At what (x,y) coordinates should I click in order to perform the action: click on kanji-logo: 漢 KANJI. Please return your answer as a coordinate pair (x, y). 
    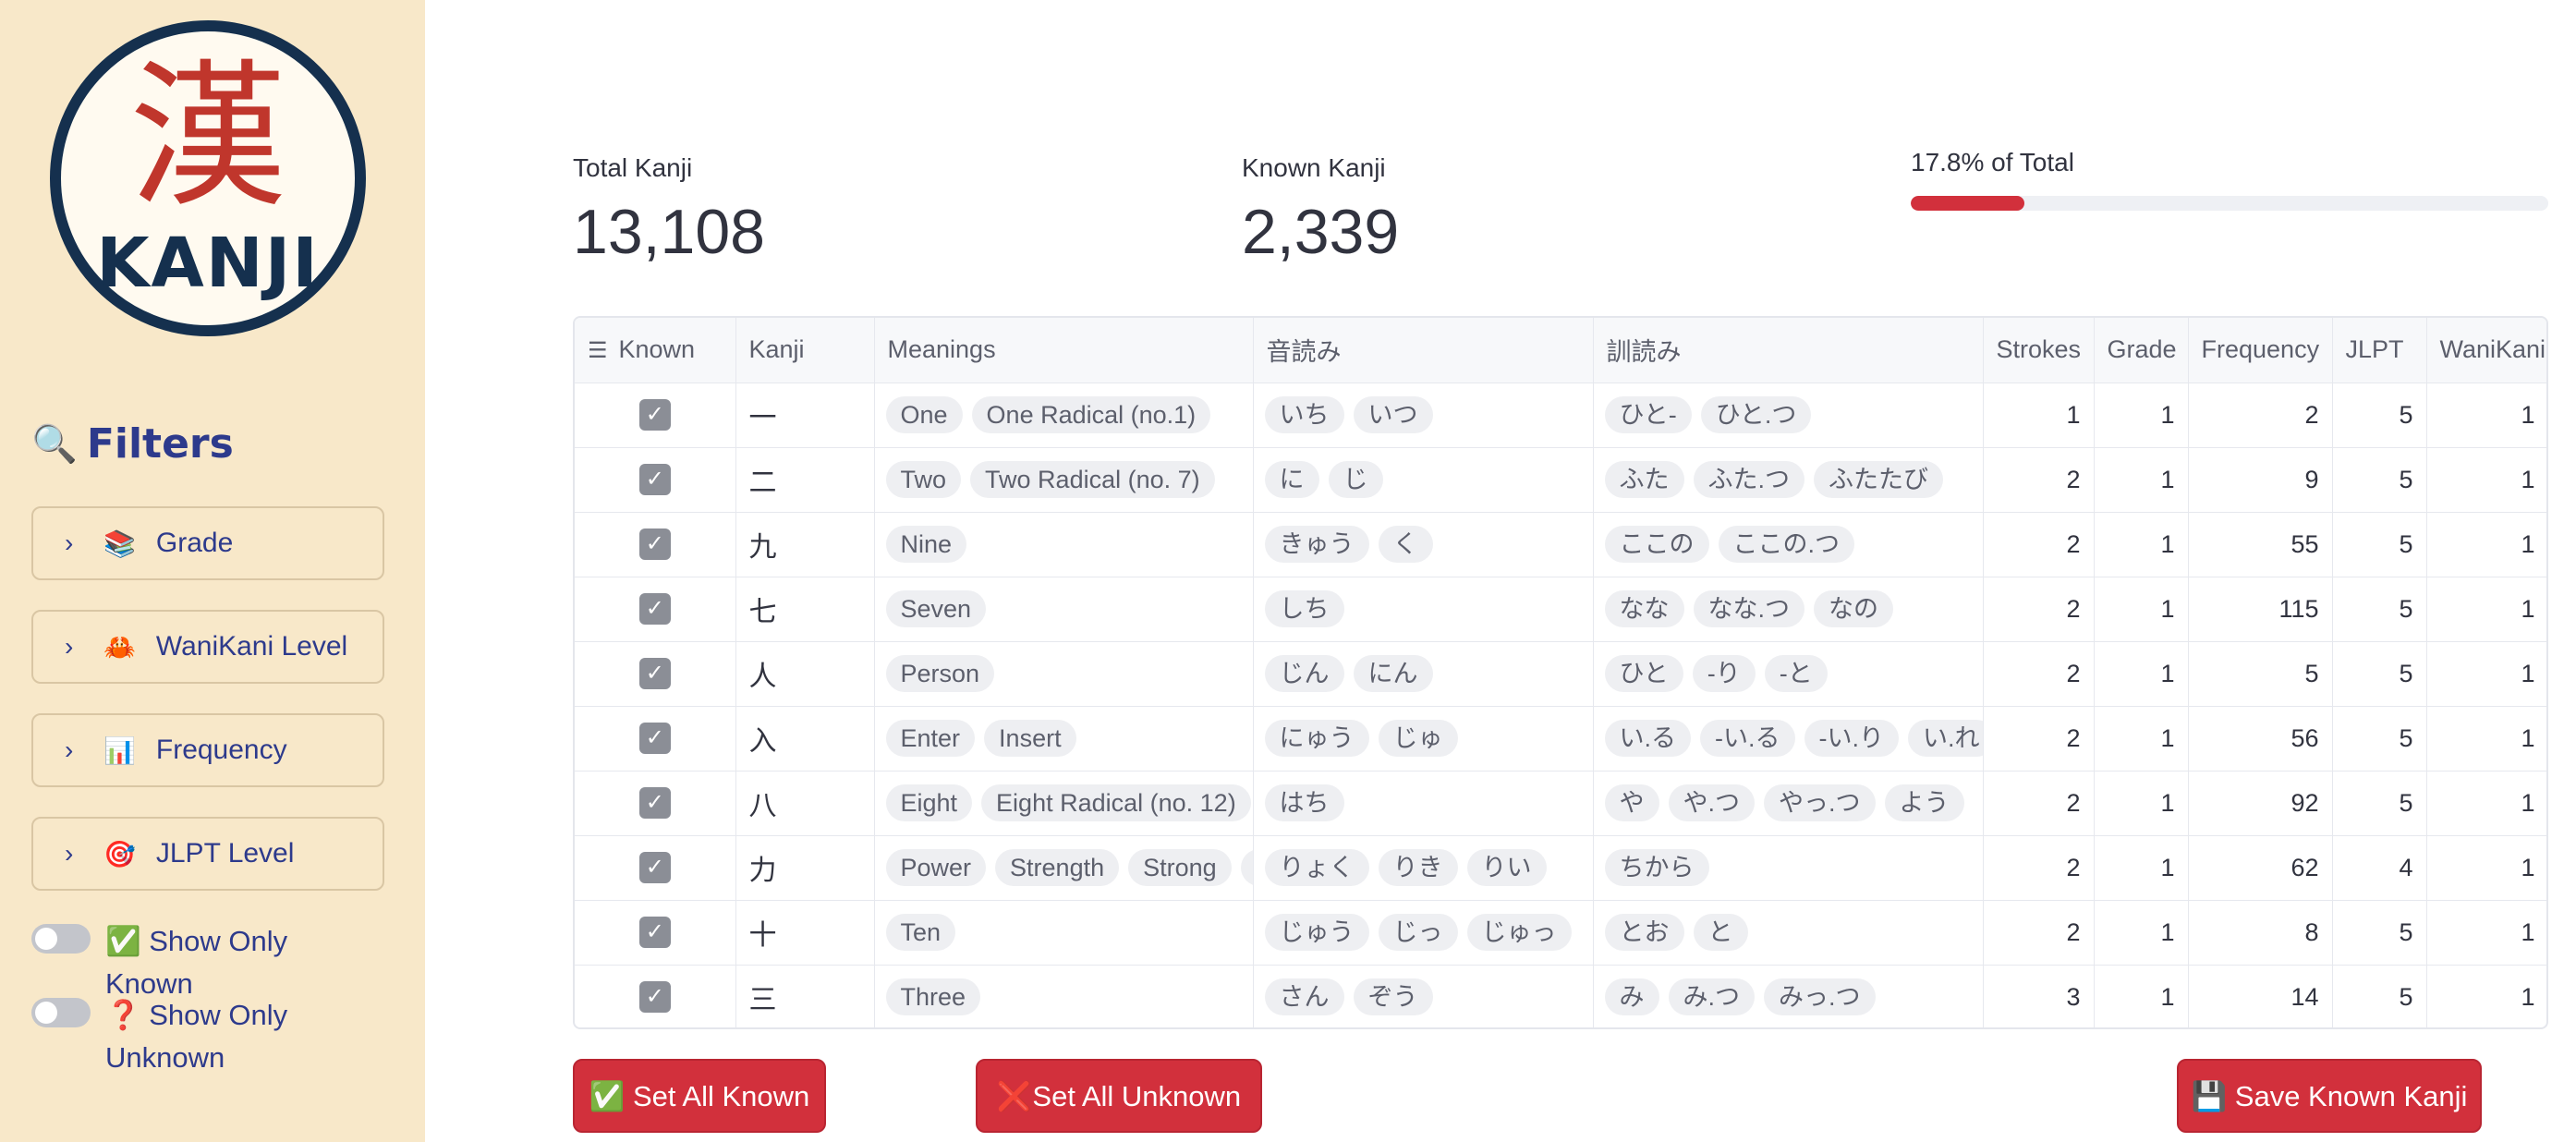
    Looking at the image, I should click on (208, 178).